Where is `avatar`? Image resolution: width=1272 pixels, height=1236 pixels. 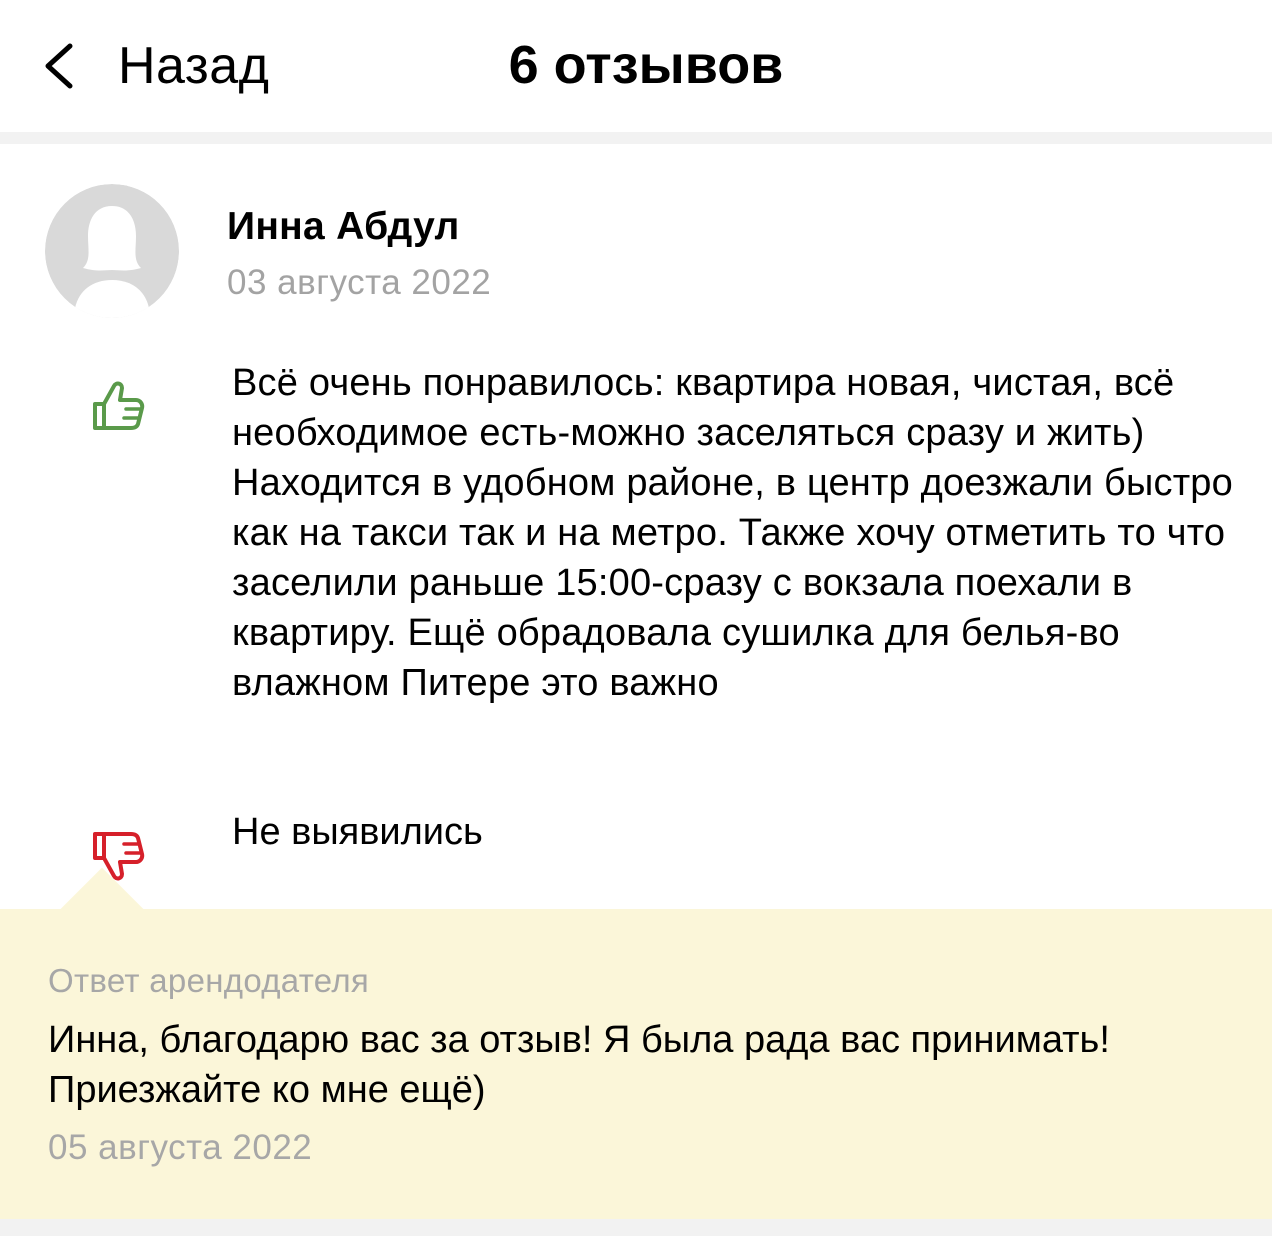
avatar is located at coordinates (112, 251).